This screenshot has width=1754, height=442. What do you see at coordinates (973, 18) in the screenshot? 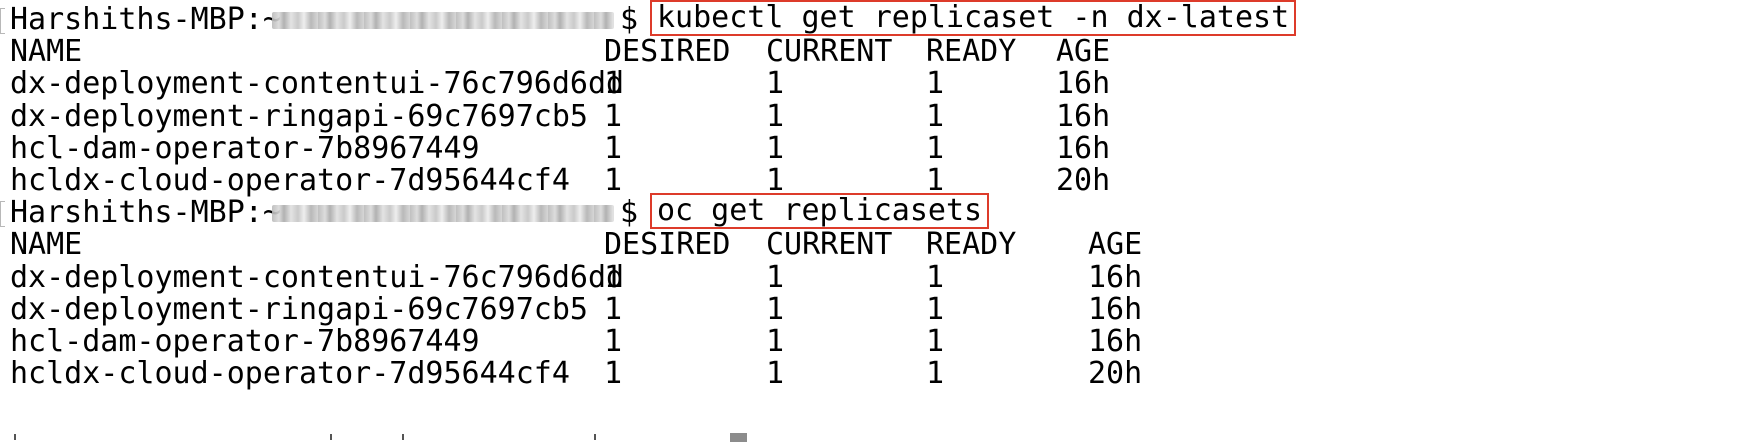
I see `highlighted-command: kubectl get replicaset -n dx-latest` at bounding box center [973, 18].